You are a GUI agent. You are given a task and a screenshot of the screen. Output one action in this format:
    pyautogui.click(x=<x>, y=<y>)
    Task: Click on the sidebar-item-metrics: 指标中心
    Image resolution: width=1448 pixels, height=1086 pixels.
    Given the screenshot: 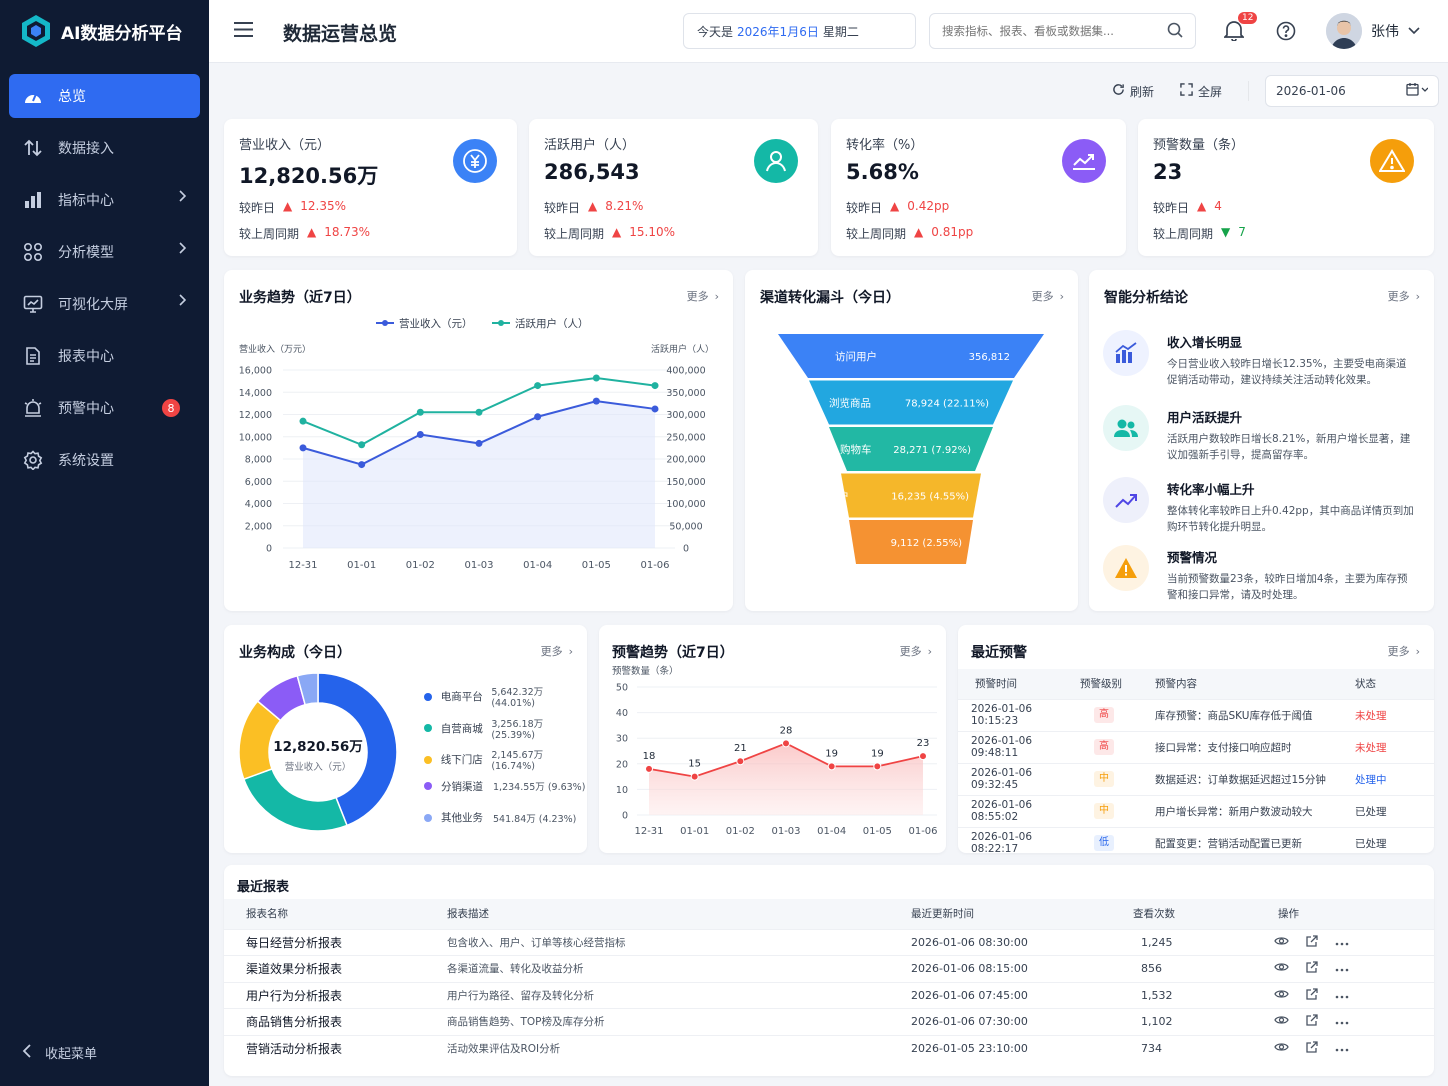 What is the action you would take?
    pyautogui.click(x=104, y=200)
    